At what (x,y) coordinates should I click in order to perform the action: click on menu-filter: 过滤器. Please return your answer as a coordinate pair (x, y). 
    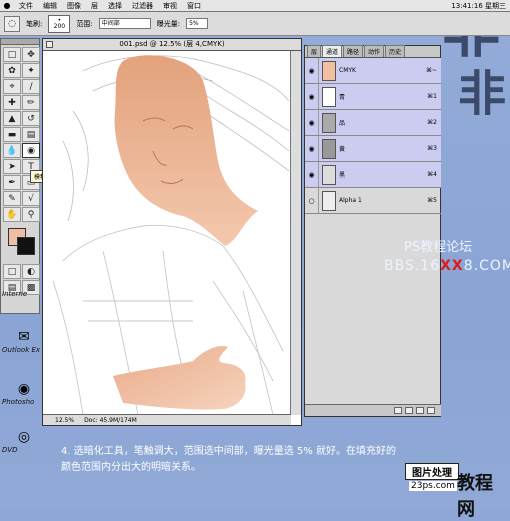
    Looking at the image, I should click on (142, 6).